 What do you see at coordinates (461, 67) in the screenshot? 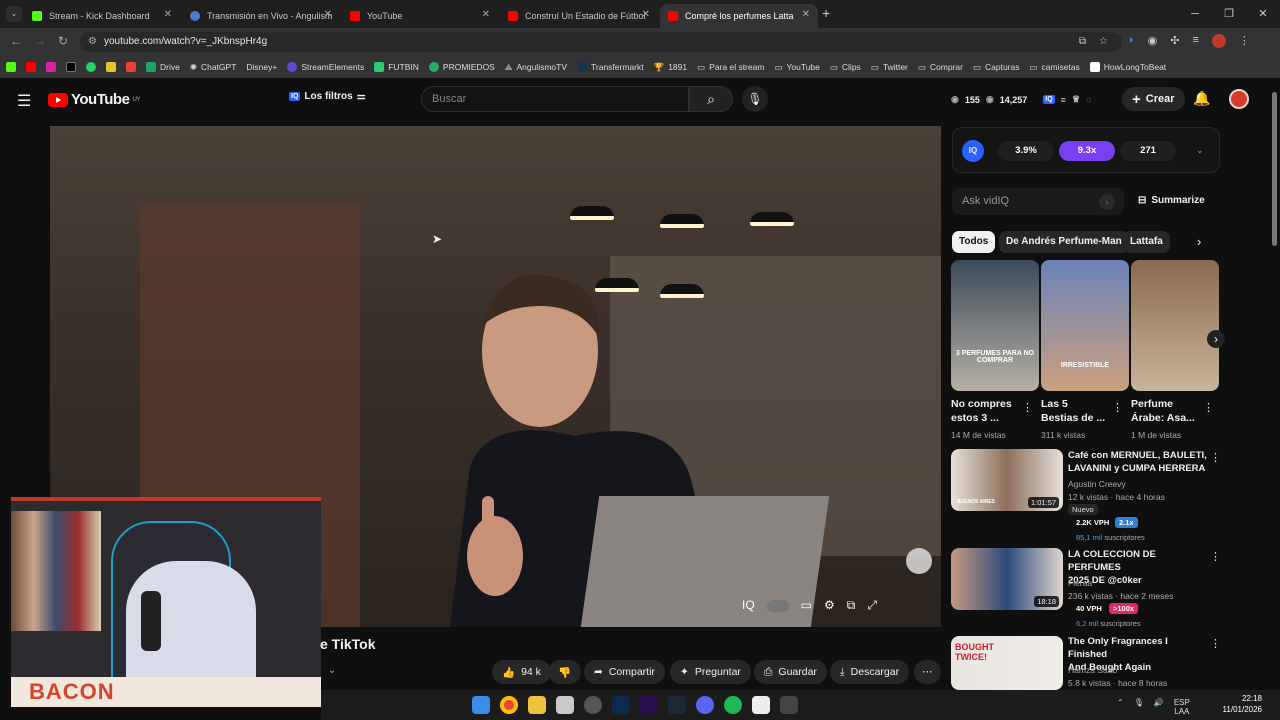
I see `bookmark-promiedos: PROMIEDOS` at bounding box center [461, 67].